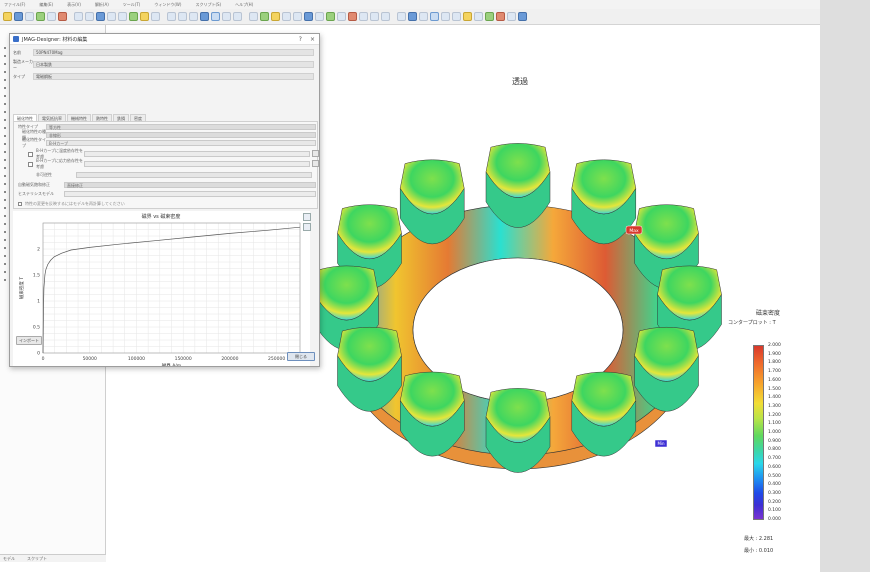  Describe the element at coordinates (307, 217) in the screenshot. I see `chart-table-icon` at that location.